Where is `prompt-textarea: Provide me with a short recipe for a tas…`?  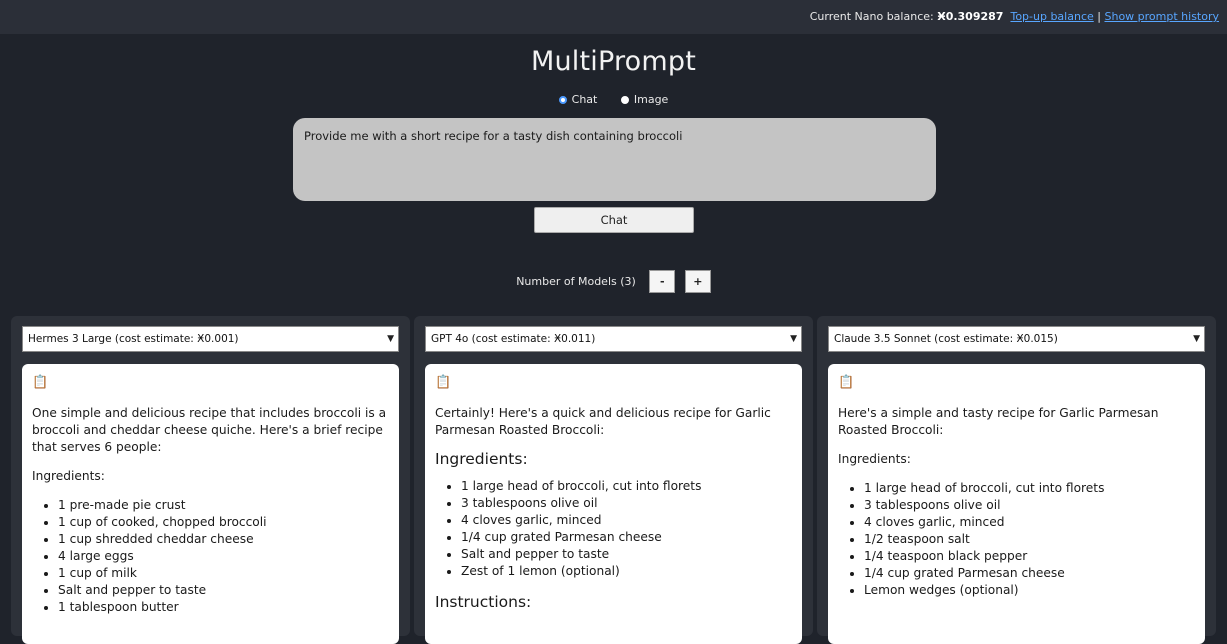 prompt-textarea: Provide me with a short recipe for a tas… is located at coordinates (614, 159).